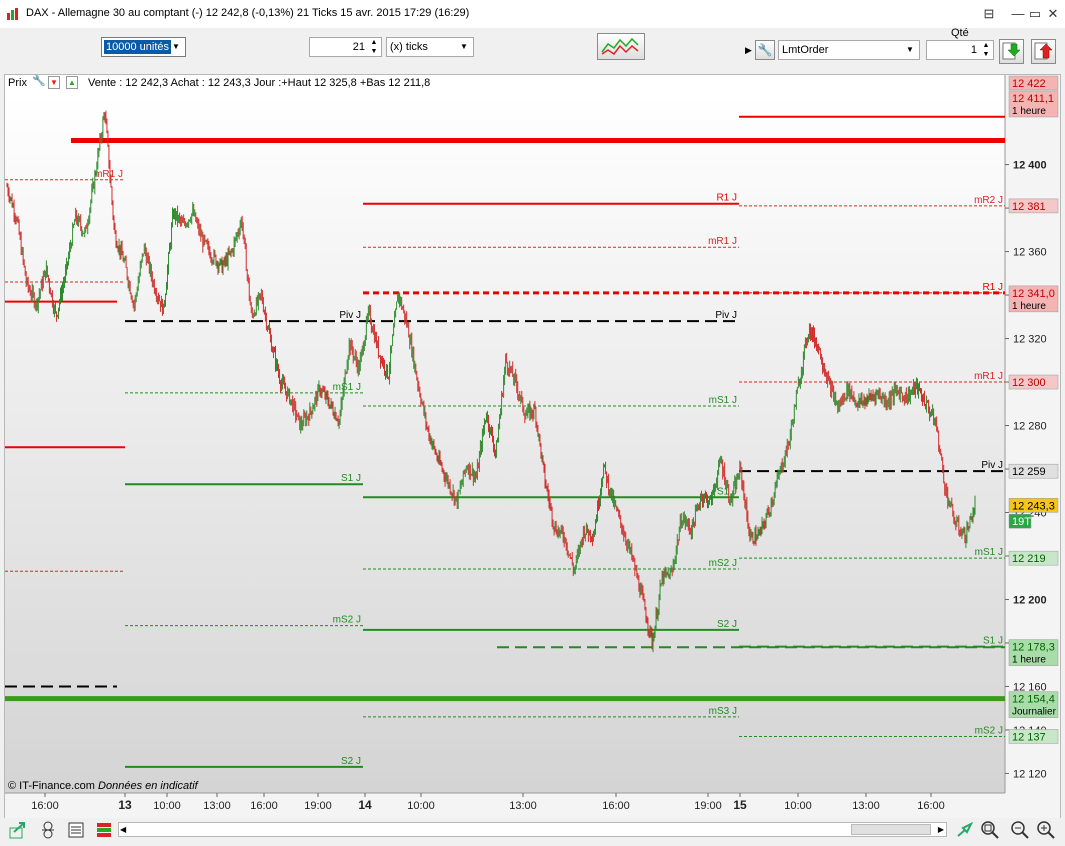  Describe the element at coordinates (1029, 84) in the screenshot. I see `price-tag-label: 12 422` at that location.